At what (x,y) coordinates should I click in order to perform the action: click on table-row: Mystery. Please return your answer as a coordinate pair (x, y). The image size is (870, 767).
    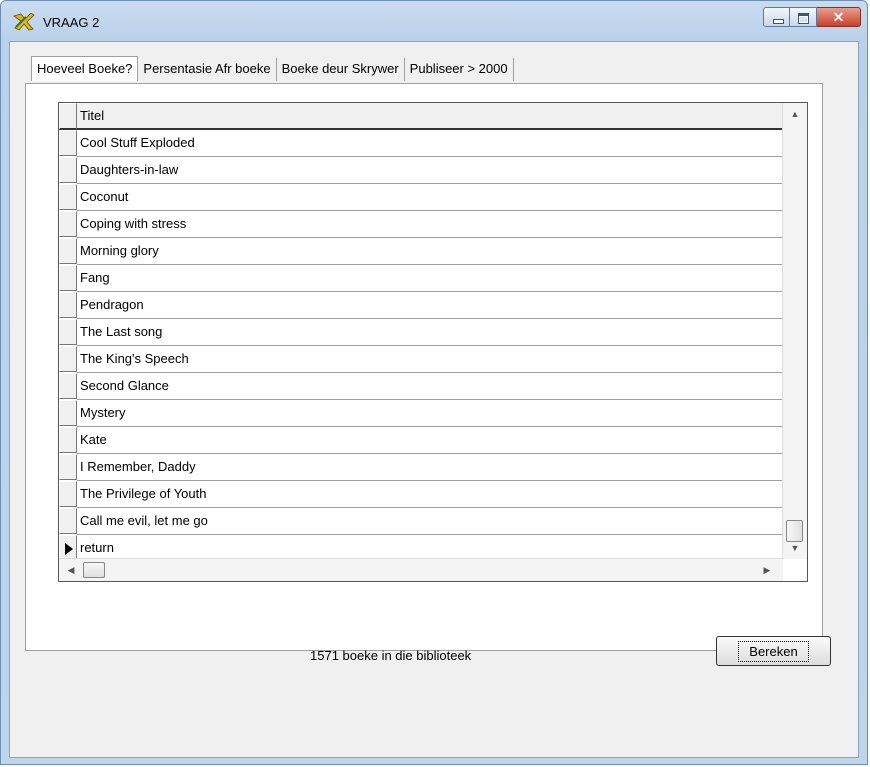
    Looking at the image, I should click on (421, 413).